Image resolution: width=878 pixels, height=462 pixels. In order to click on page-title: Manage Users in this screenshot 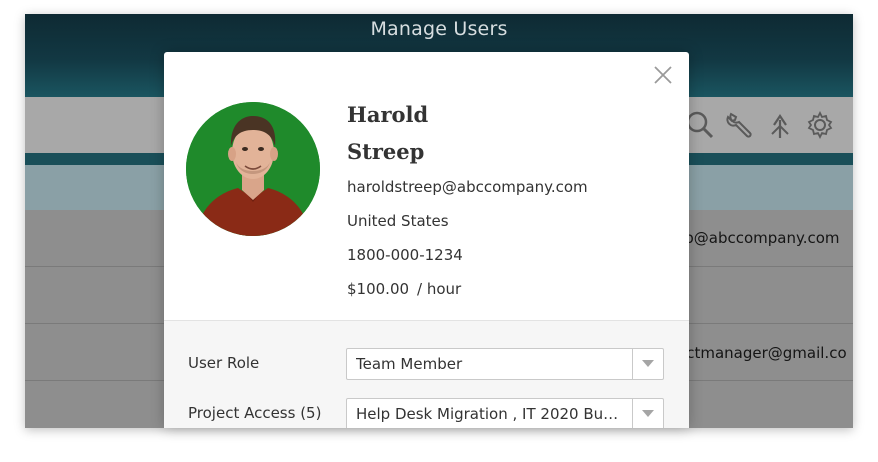, I will do `click(439, 29)`.